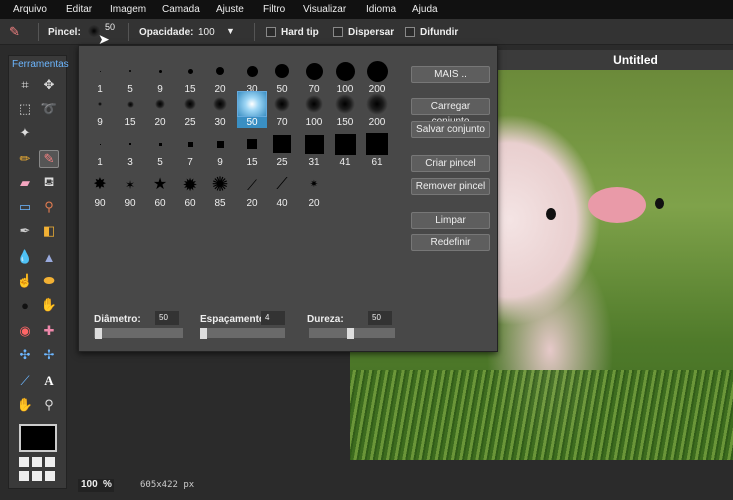  Describe the element at coordinates (190, 151) in the screenshot. I see `brush-preset: 7` at that location.